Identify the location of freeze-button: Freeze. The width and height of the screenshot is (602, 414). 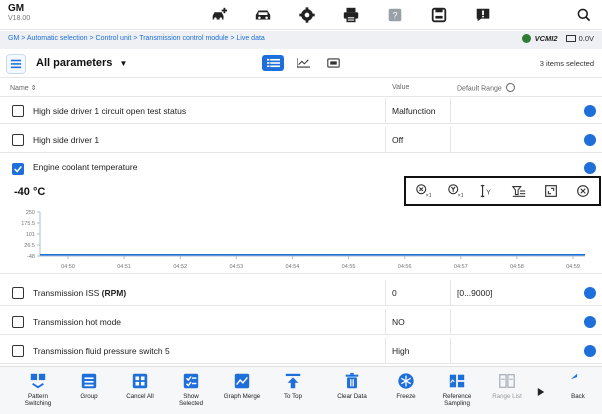
(406, 386).